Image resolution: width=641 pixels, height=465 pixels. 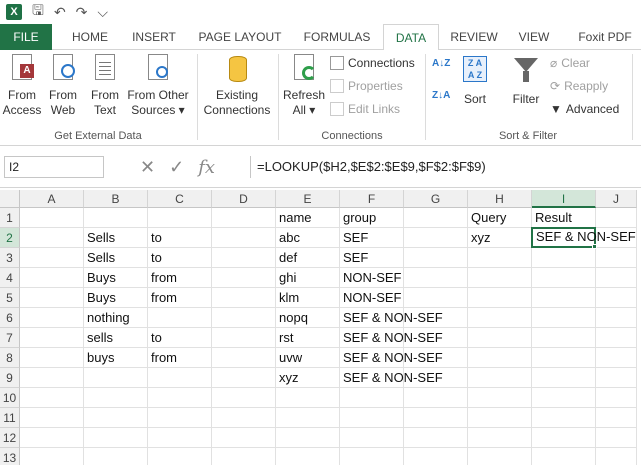 I want to click on cell-c9, so click(x=180, y=378).